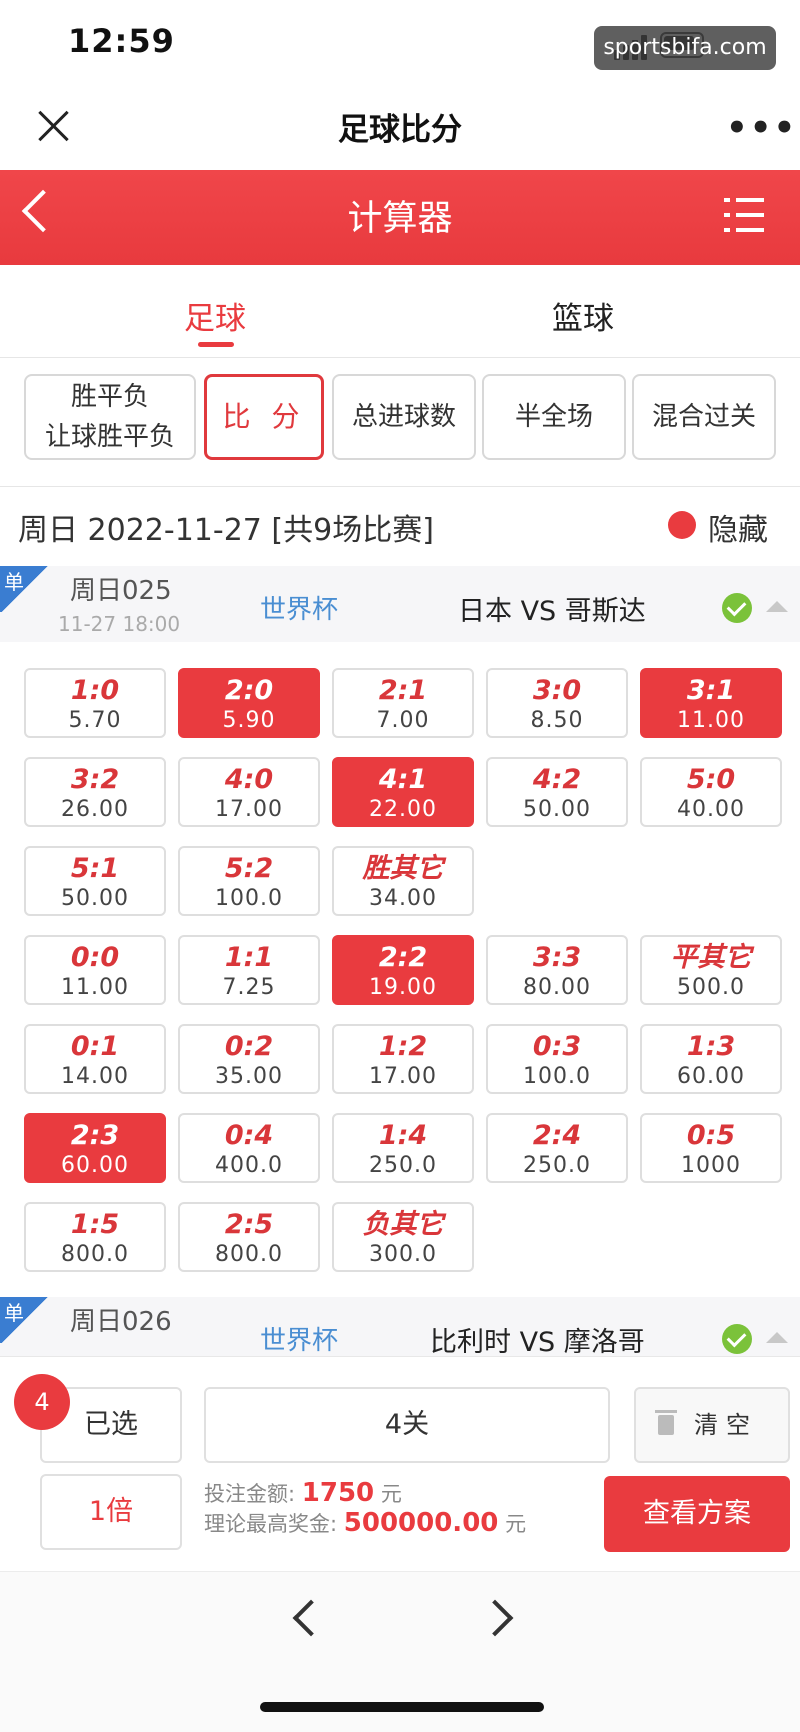  Describe the element at coordinates (95, 1135) in the screenshot. I see `score-label: 2:3` at that location.